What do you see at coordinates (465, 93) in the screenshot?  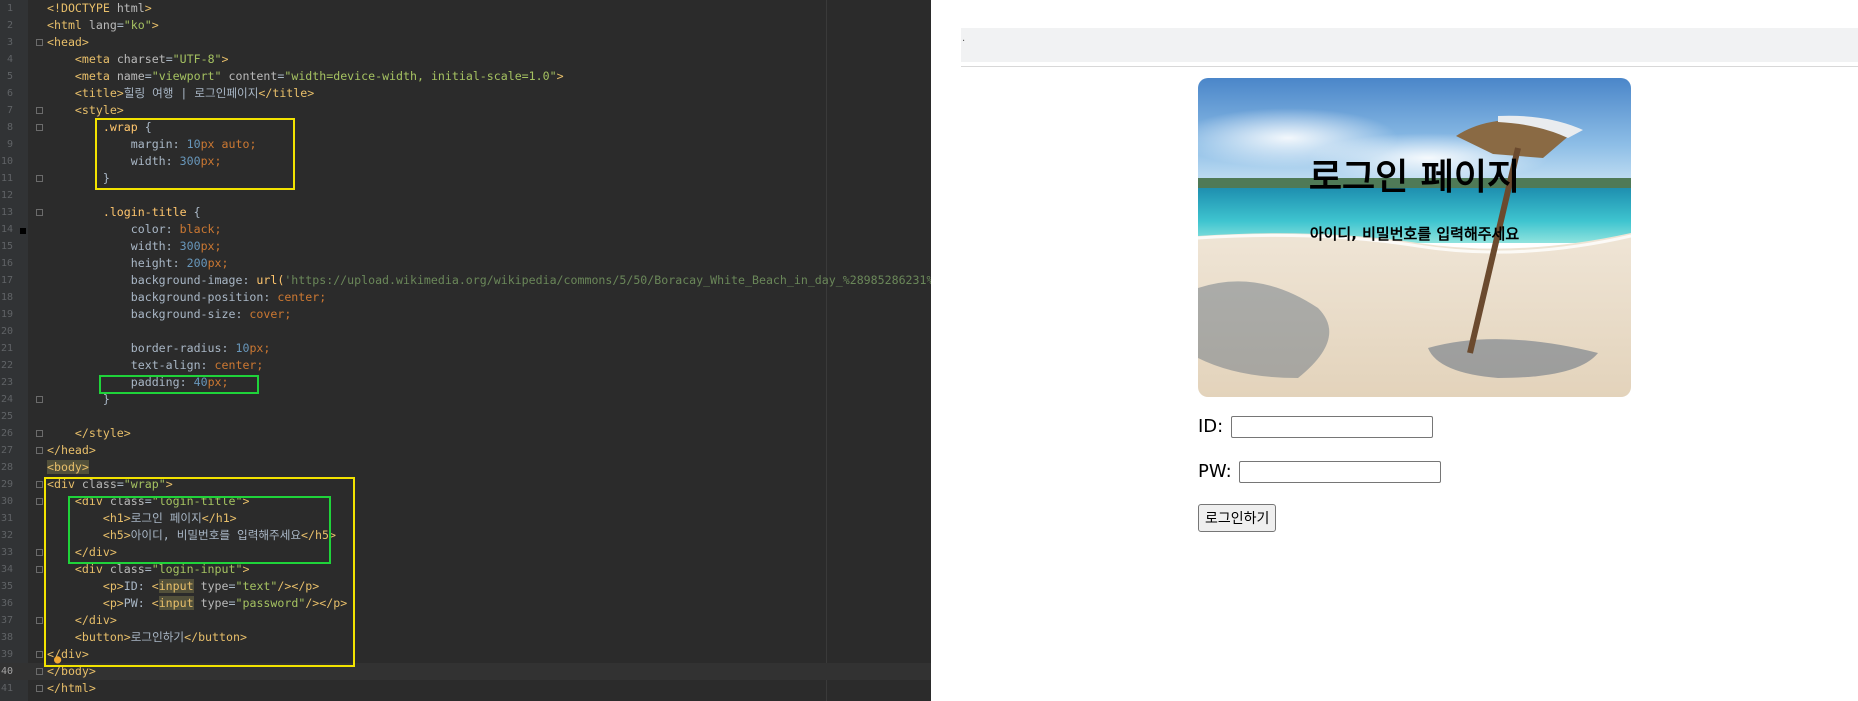 I see `code-line: 6 <title>힐링 여행 | 로그인페이지</title>` at bounding box center [465, 93].